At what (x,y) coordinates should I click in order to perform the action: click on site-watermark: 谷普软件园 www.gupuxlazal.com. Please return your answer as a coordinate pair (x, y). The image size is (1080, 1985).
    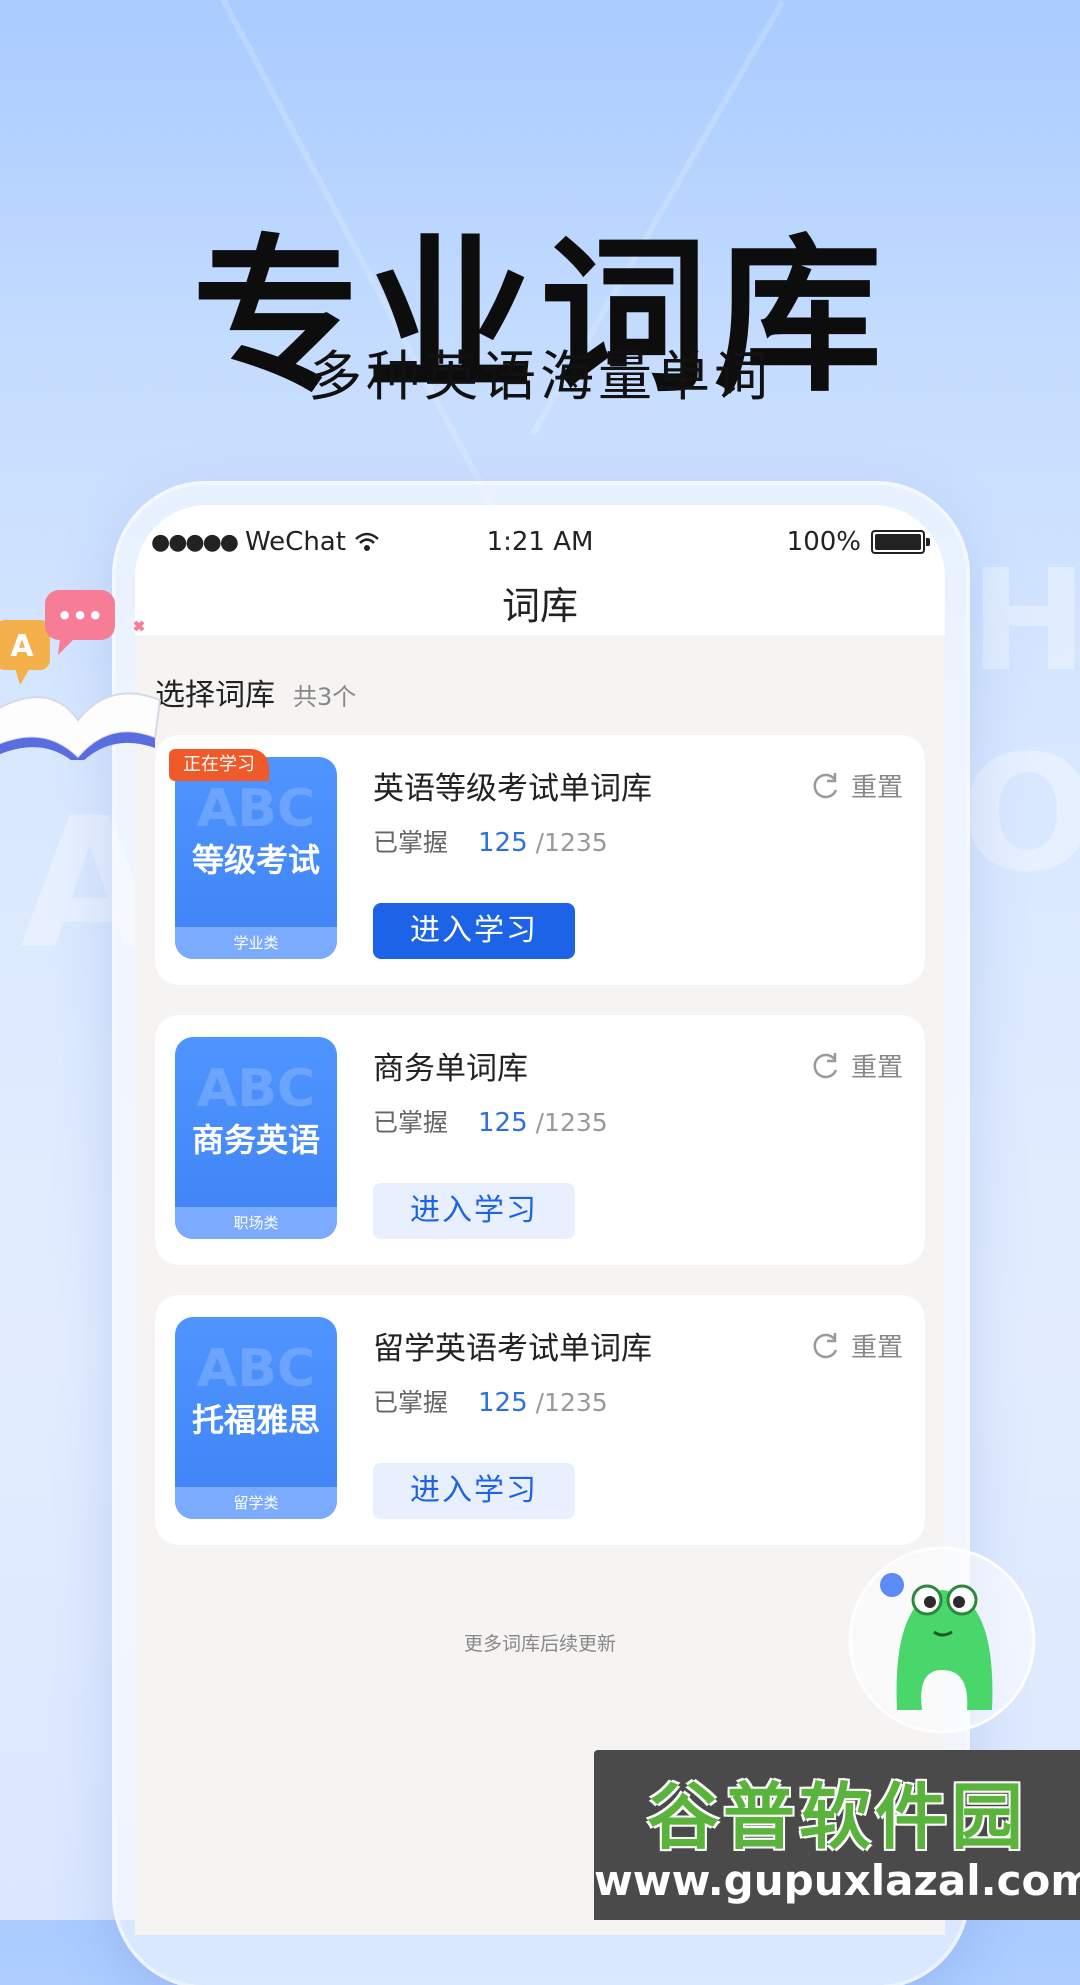
    Looking at the image, I should click on (837, 1835).